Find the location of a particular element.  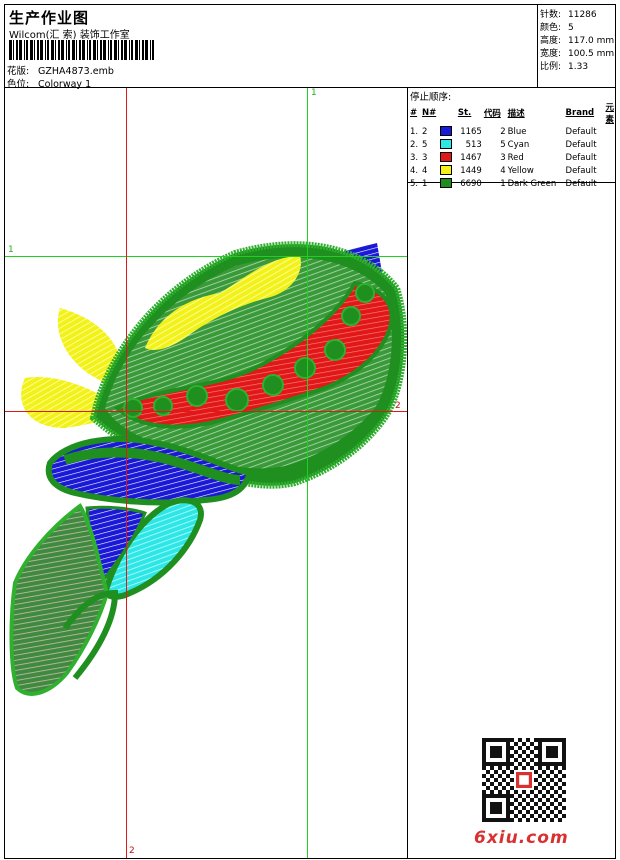

stat-label: 宽度: is located at coordinates (551, 54).